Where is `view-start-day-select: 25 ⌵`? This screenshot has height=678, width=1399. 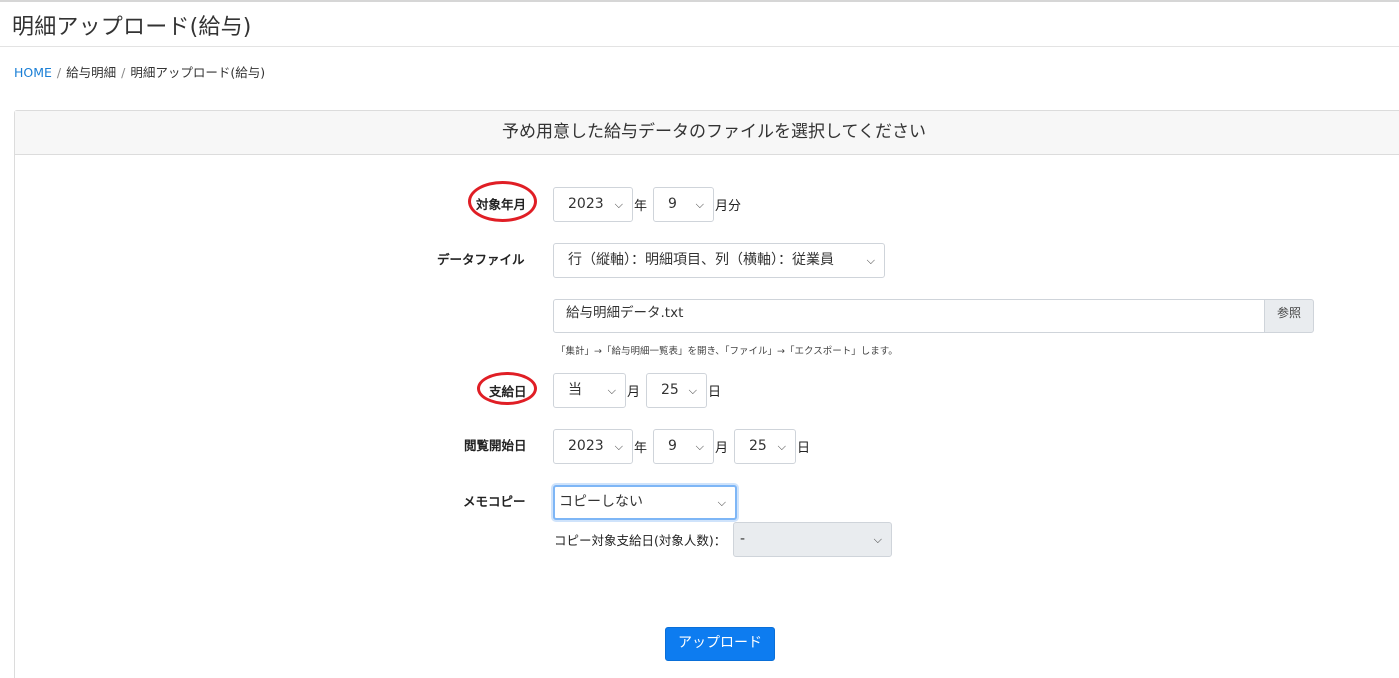
view-start-day-select: 25 ⌵ is located at coordinates (765, 446).